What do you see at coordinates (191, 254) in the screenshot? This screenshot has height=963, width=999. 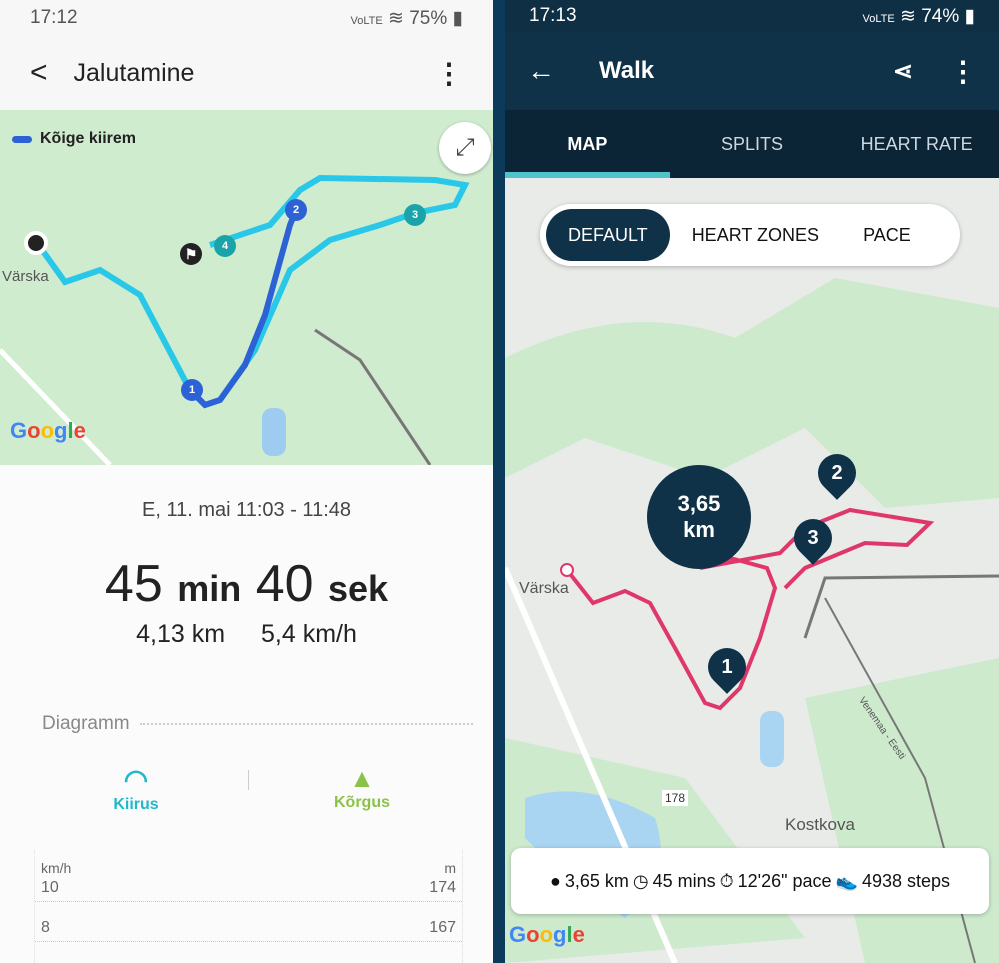 I see `finish-flag-icon: ⚑` at bounding box center [191, 254].